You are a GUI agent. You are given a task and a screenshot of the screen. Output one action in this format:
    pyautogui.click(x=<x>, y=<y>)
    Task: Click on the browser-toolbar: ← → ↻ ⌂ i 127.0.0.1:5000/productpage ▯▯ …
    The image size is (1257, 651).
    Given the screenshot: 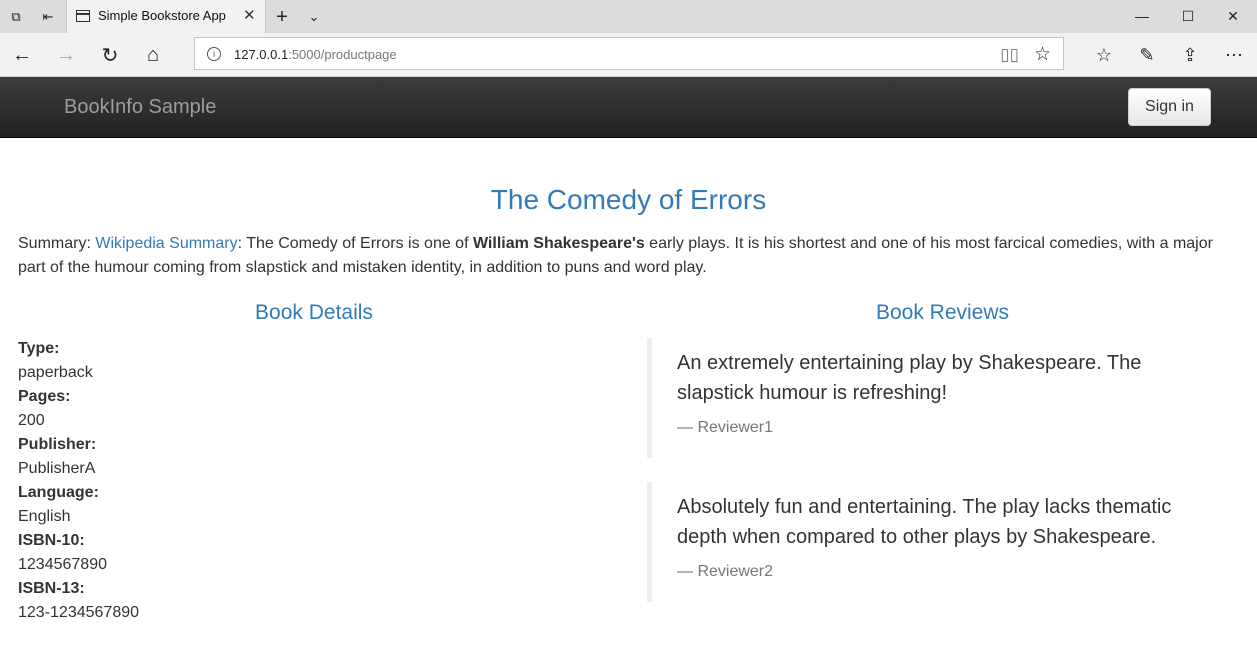 What is the action you would take?
    pyautogui.click(x=628, y=55)
    